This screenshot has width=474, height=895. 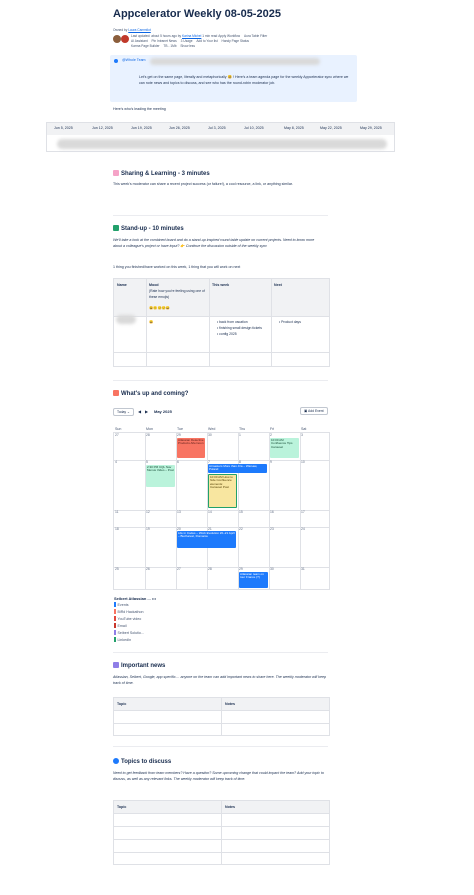 I want to click on date-cell: Jul 10, 2025, so click(x=254, y=128).